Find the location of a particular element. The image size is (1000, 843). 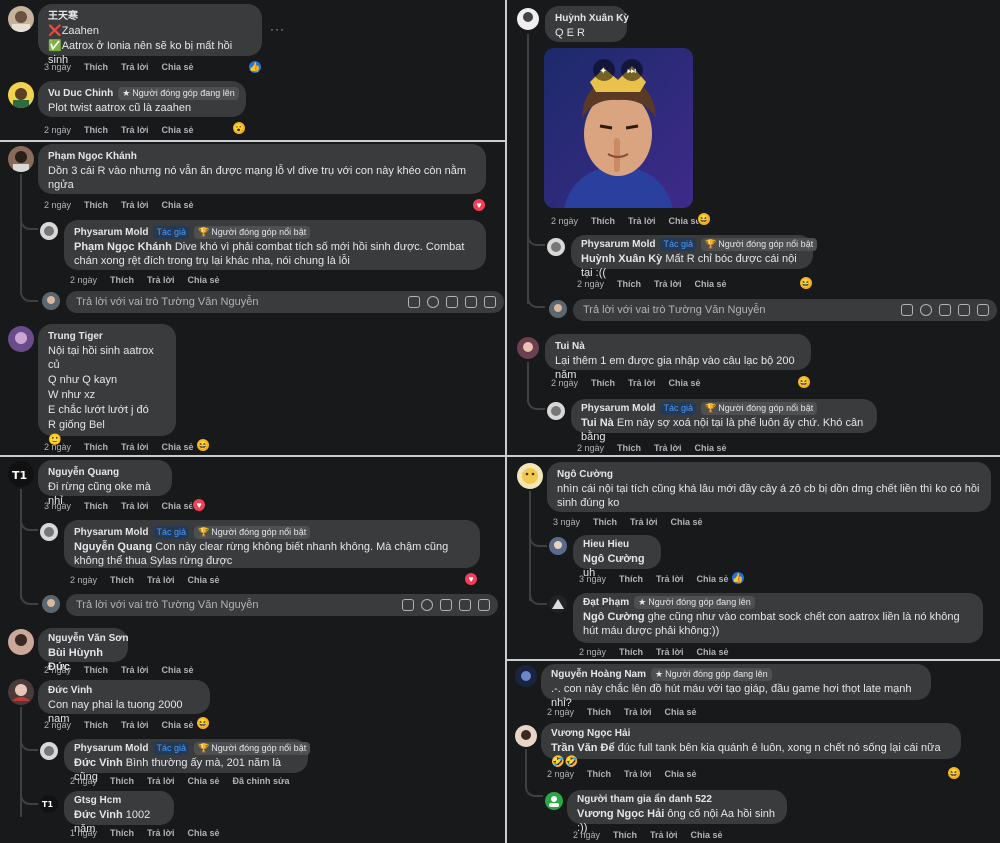

commenter-name: Vương Ngọc Hải is located at coordinates (751, 733).